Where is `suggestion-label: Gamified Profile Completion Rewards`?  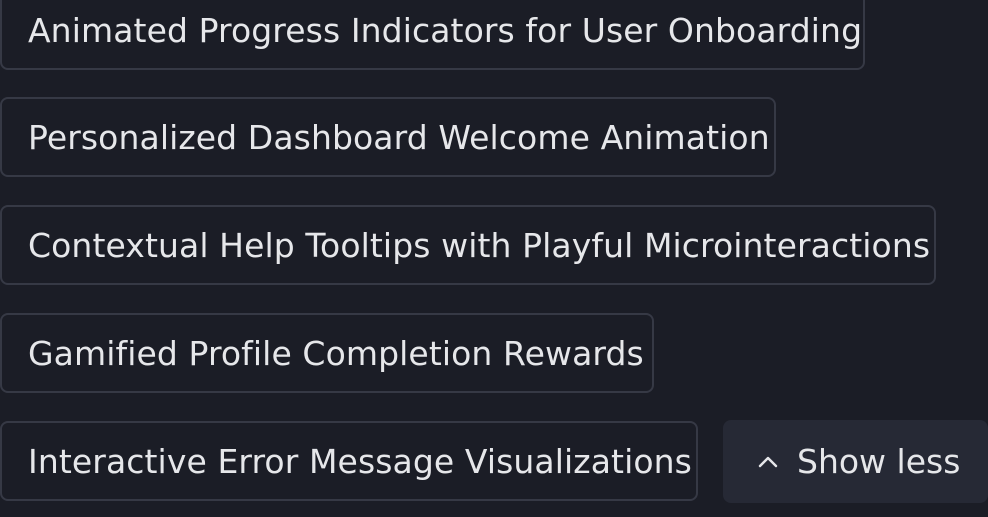
suggestion-label: Gamified Profile Completion Rewards is located at coordinates (336, 353).